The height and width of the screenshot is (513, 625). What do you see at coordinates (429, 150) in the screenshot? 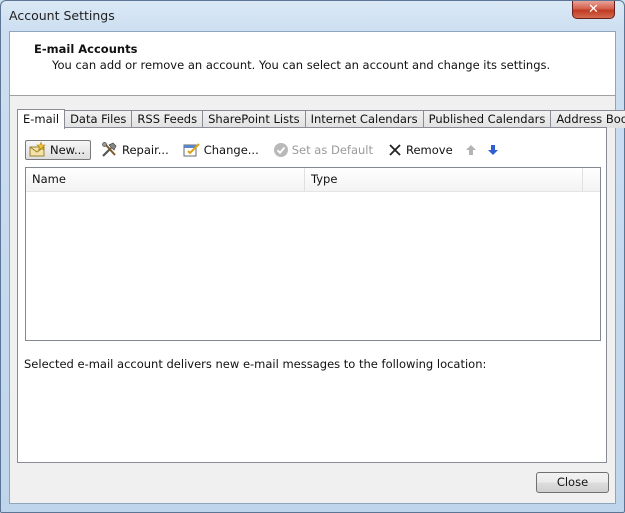
I see `remove-account-label: Remove` at bounding box center [429, 150].